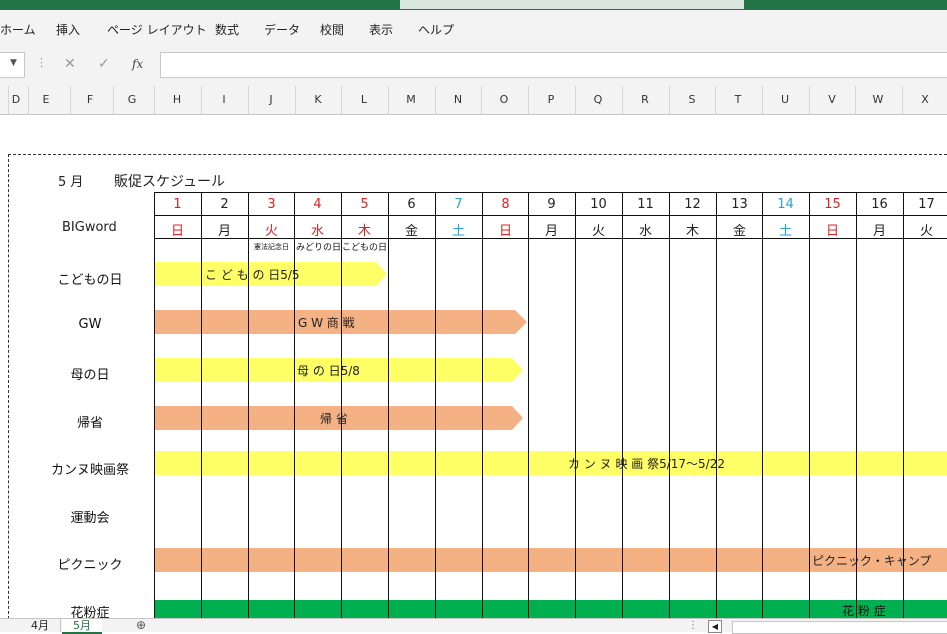 The image size is (947, 634). What do you see at coordinates (317, 204) in the screenshot?
I see `day-number: 4` at bounding box center [317, 204].